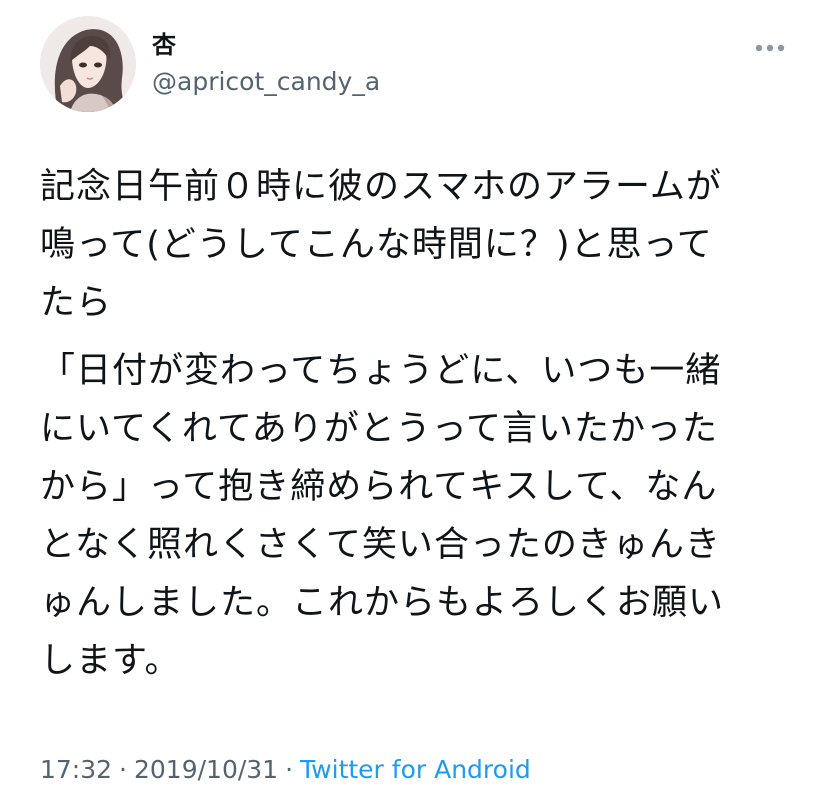 The height and width of the screenshot is (811, 828). What do you see at coordinates (164, 45) in the screenshot?
I see `author-display-name: 杏` at bounding box center [164, 45].